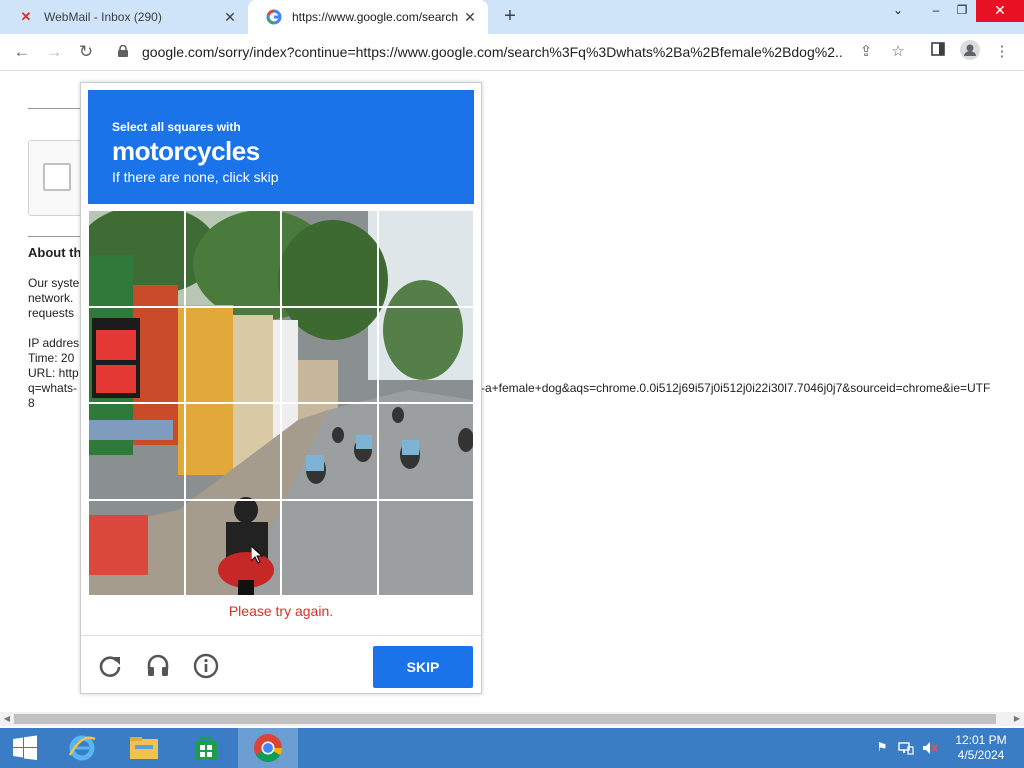 The width and height of the screenshot is (1024, 768). What do you see at coordinates (906, 748) in the screenshot?
I see `network-icon` at bounding box center [906, 748].